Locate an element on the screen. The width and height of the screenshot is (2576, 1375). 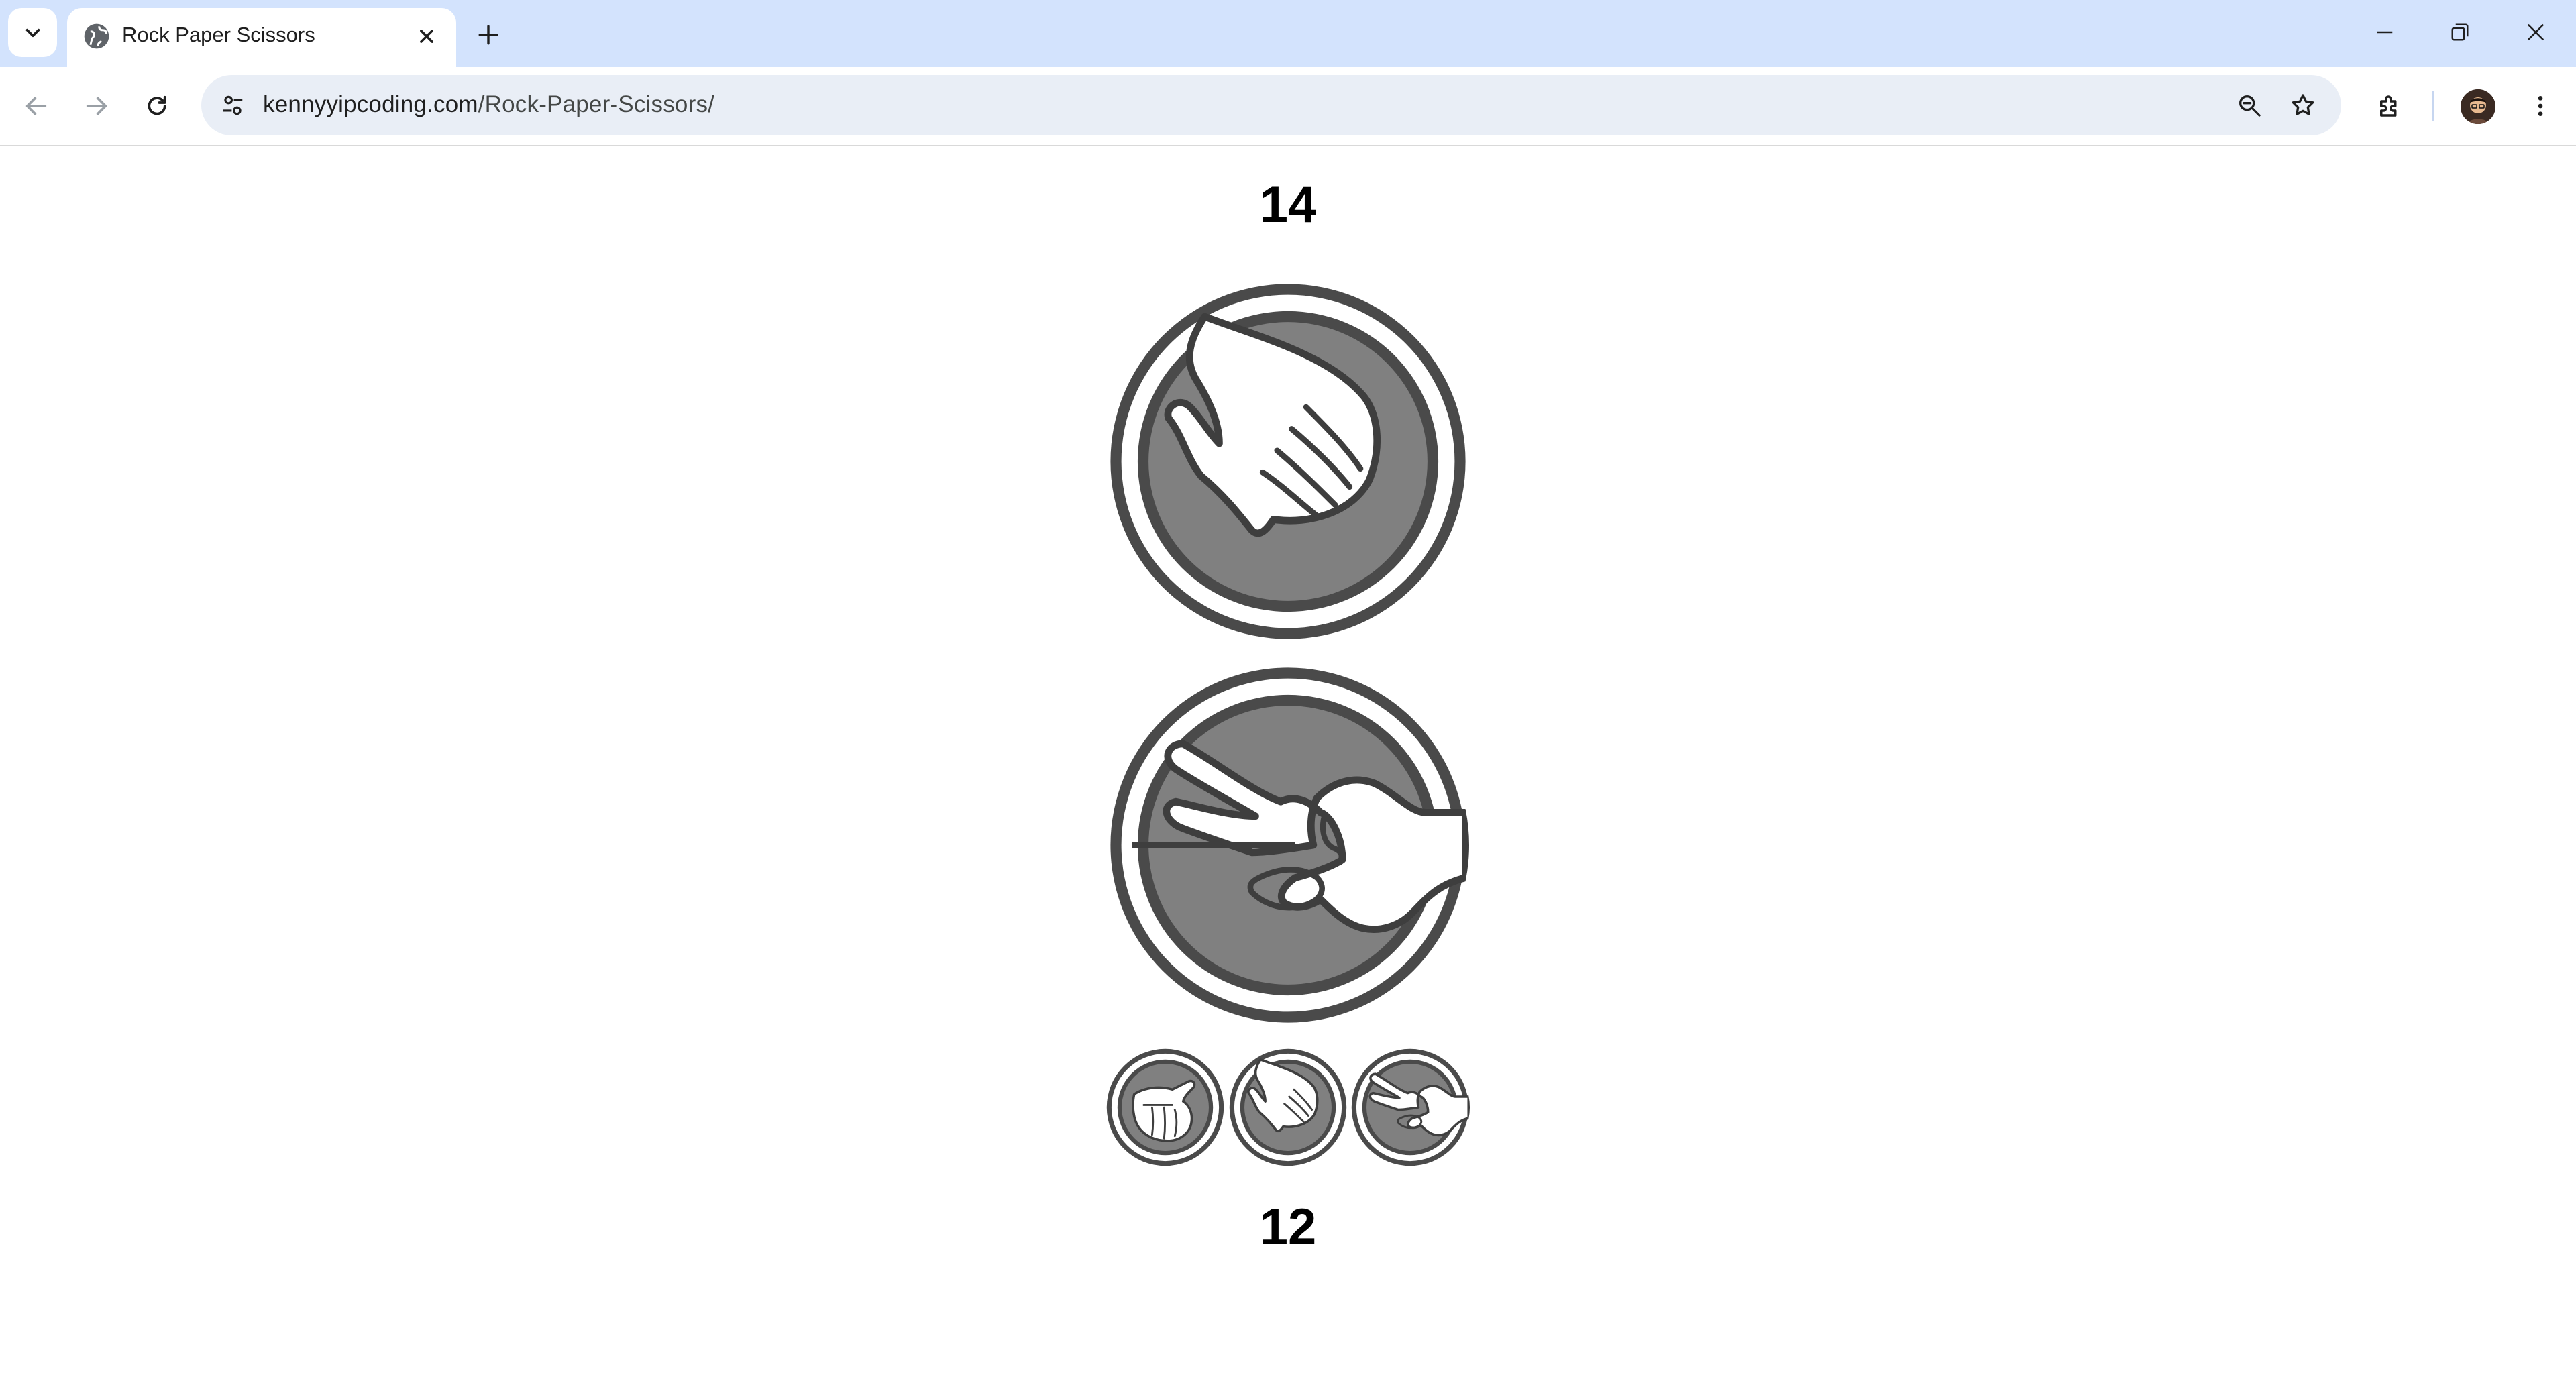
plus-icon is located at coordinates (488, 35).